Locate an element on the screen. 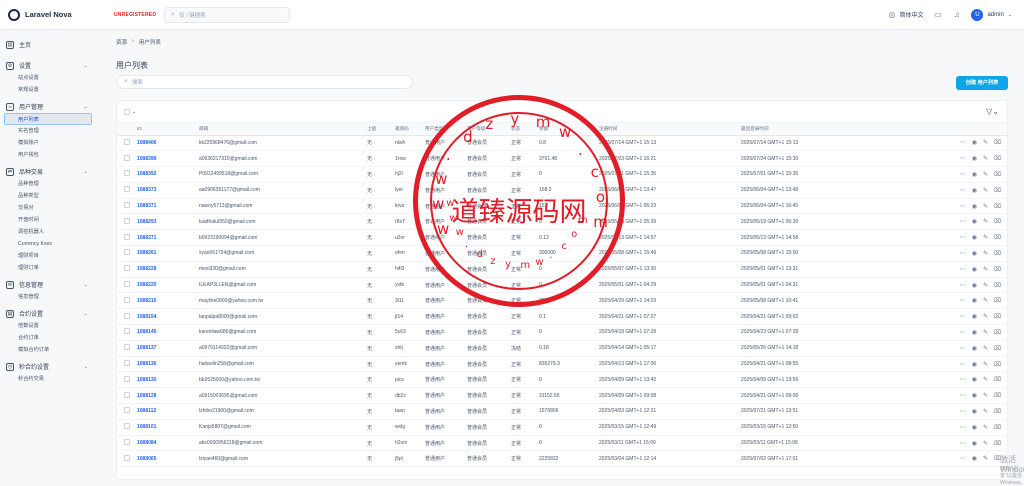 This screenshot has width=1024, height=486. breadcrumb-item: 资源 is located at coordinates (121, 42).